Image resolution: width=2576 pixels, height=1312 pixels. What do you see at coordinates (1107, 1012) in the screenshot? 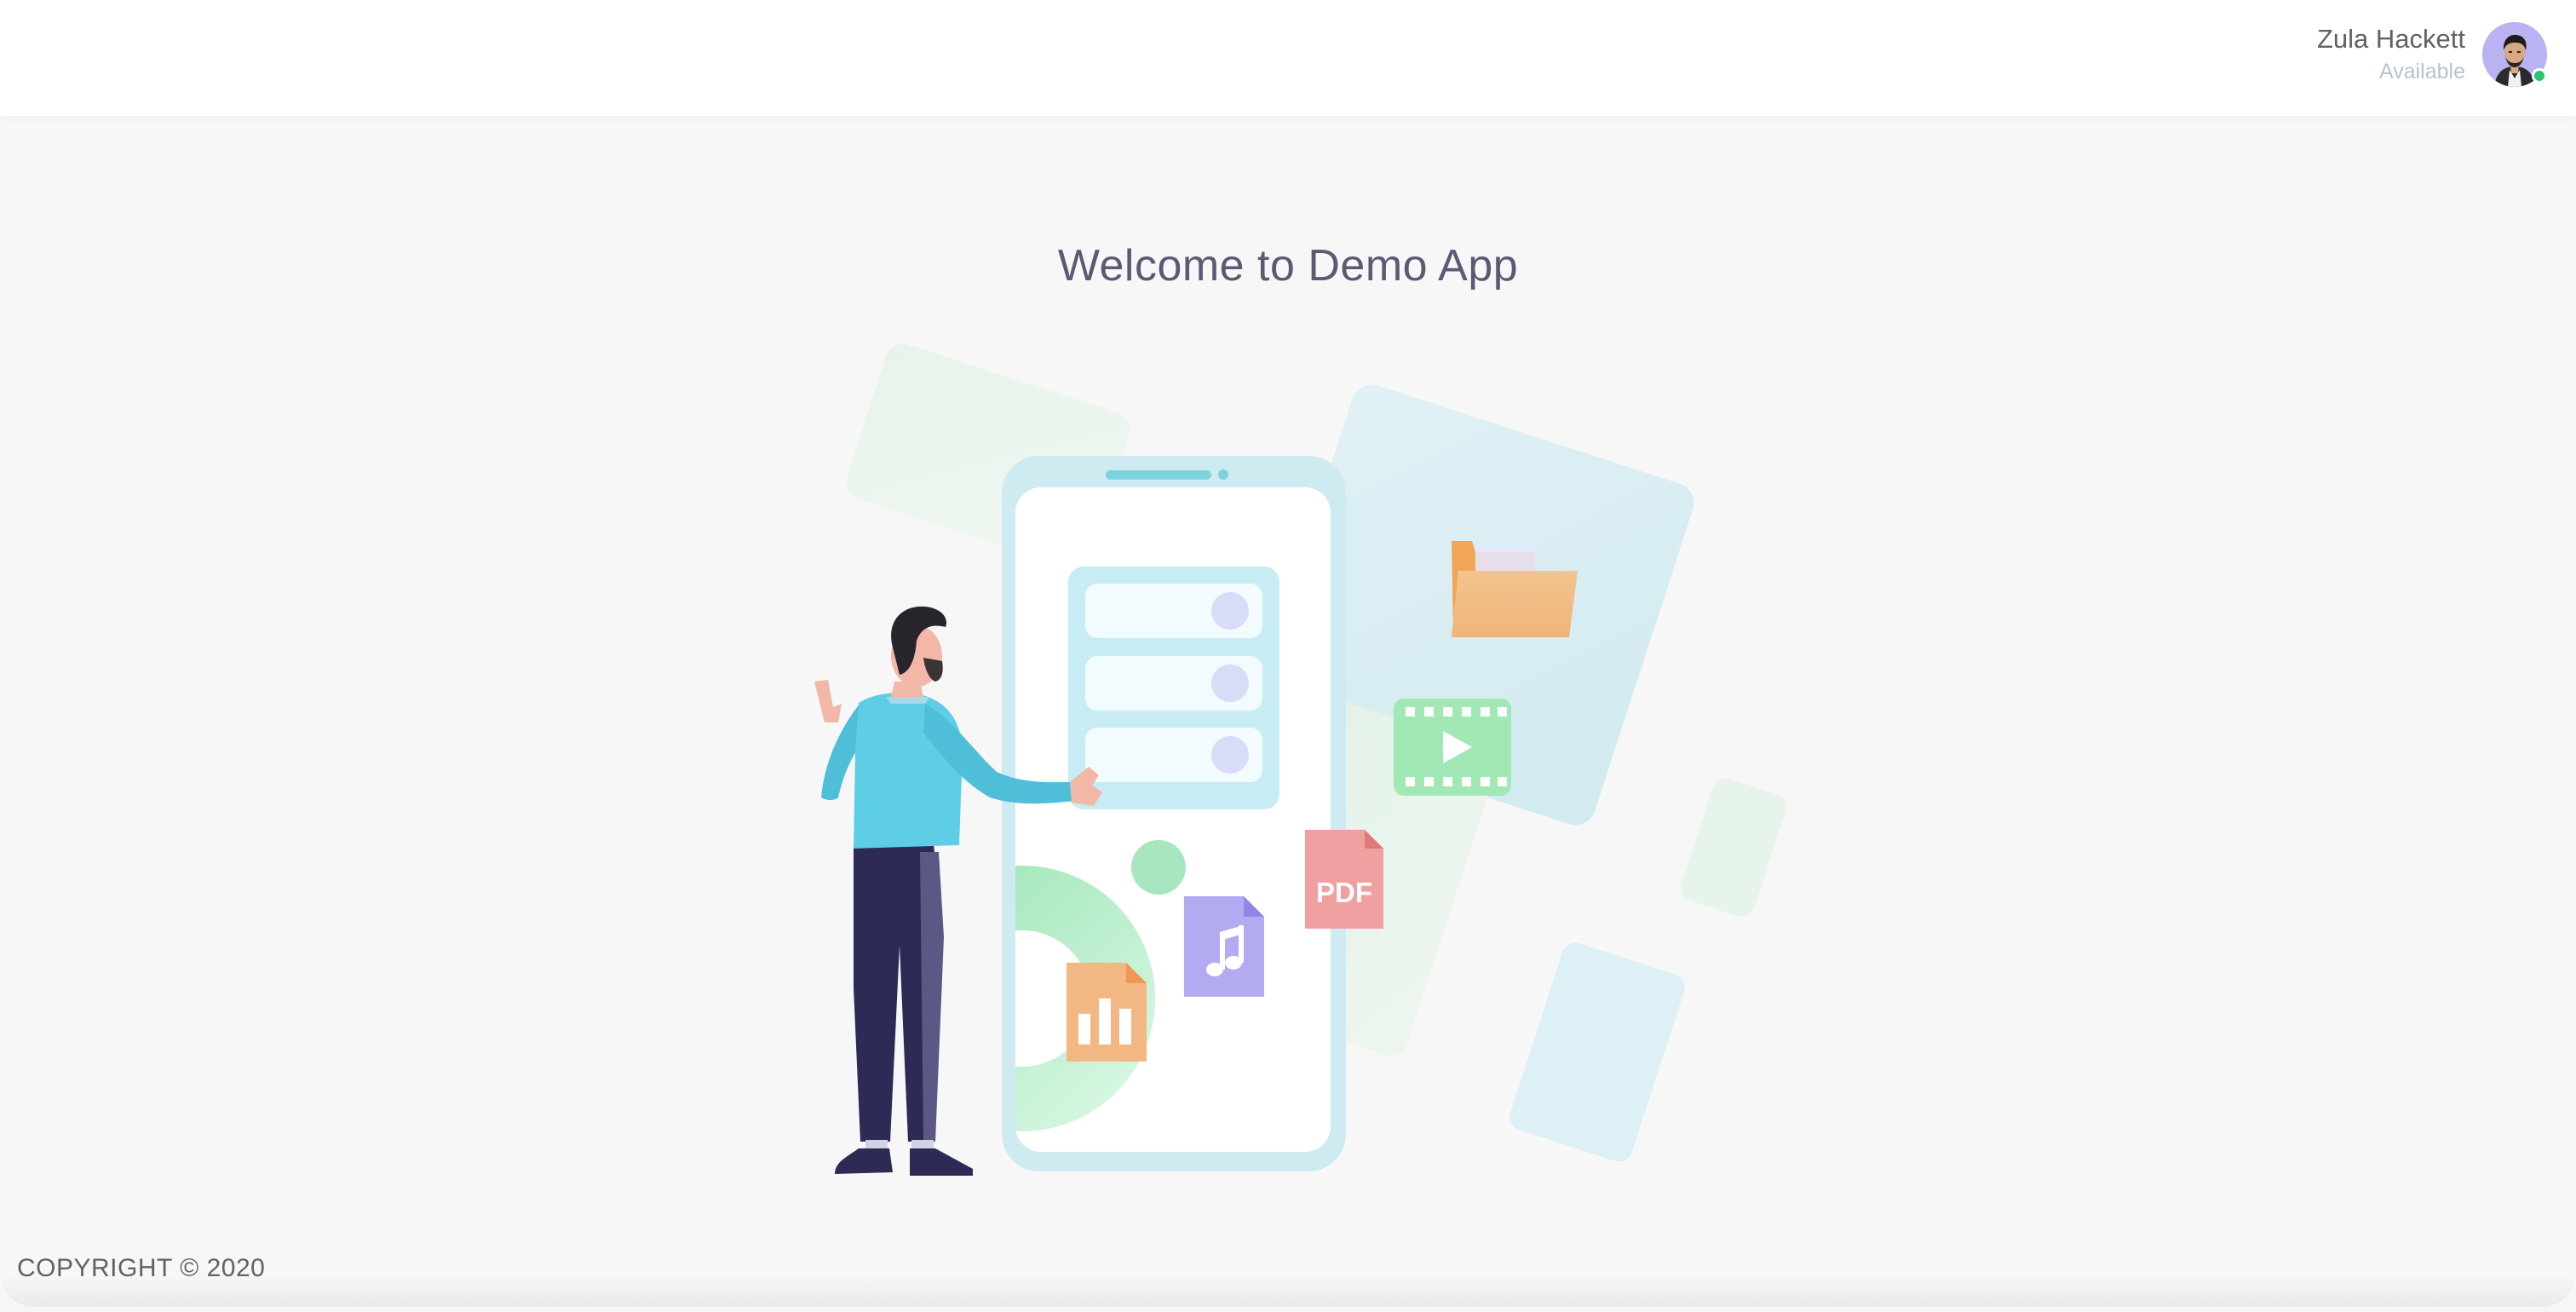
I see `chart-file-icon` at bounding box center [1107, 1012].